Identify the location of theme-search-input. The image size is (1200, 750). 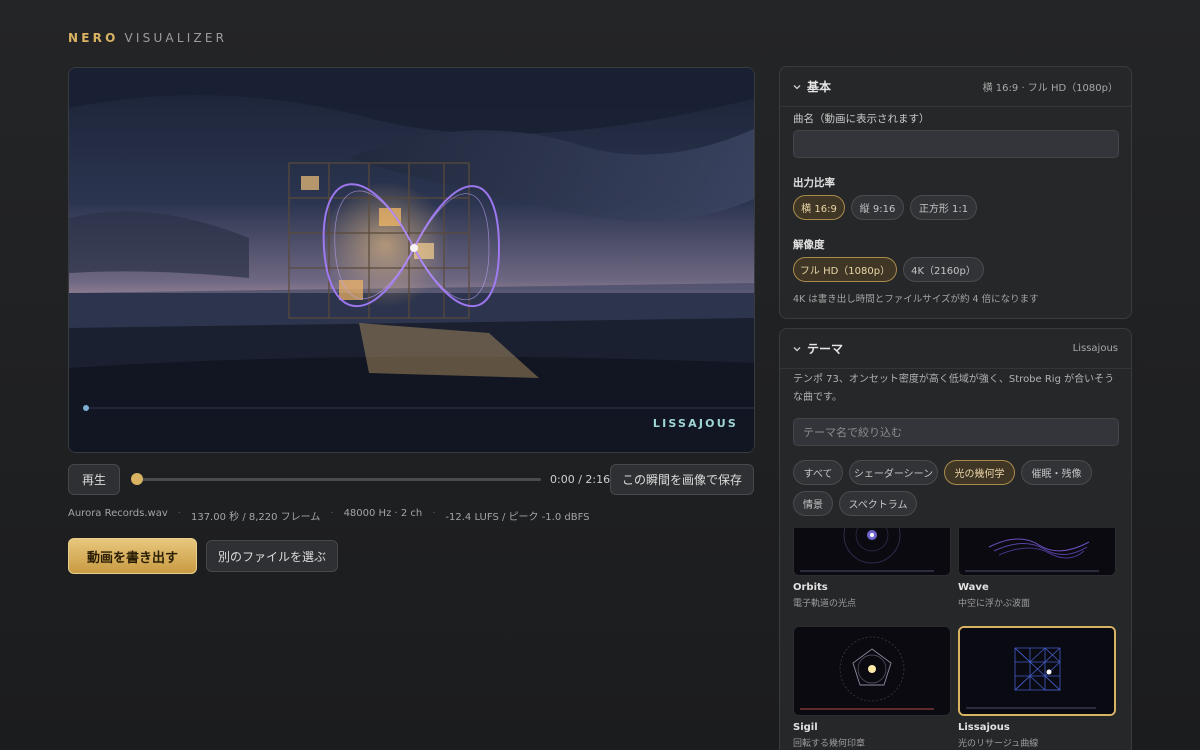
(956, 432).